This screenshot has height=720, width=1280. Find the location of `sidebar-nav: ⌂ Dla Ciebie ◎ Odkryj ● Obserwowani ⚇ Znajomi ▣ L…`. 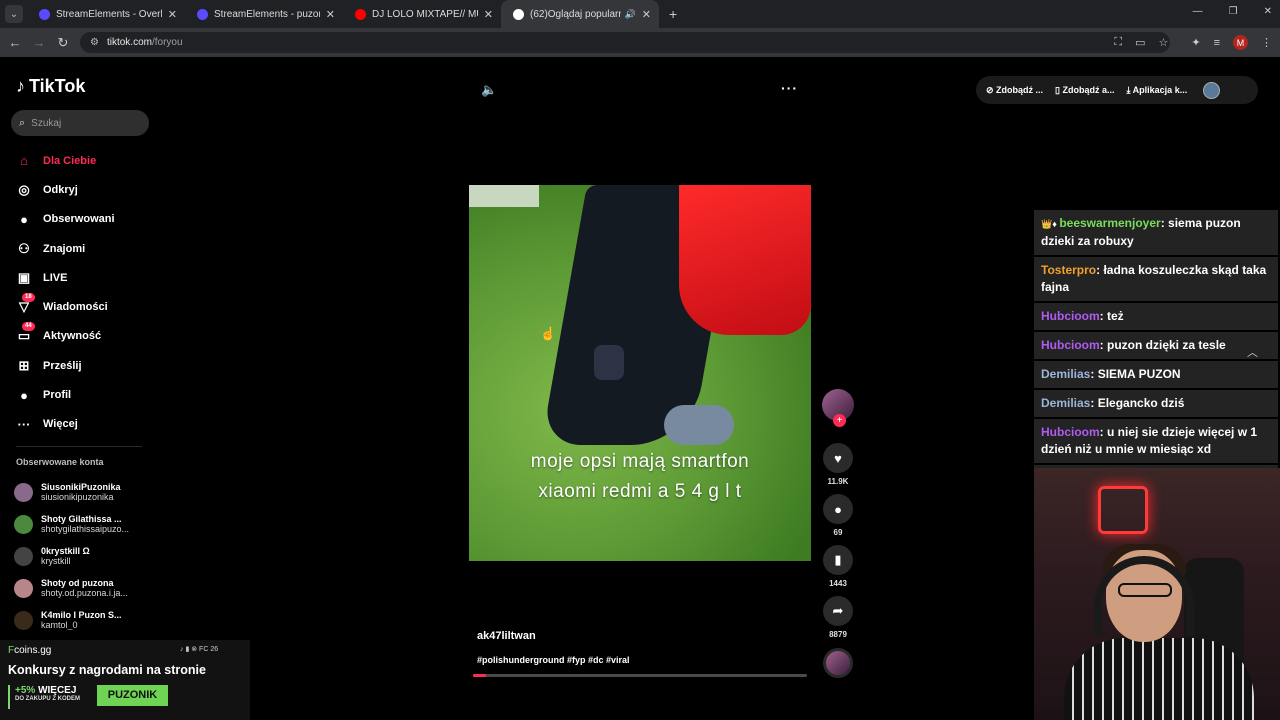

sidebar-nav: ⌂ Dla Ciebie ◎ Odkryj ● Obserwowani ⚇ Znajomi ▣ L… is located at coordinates (84, 292).